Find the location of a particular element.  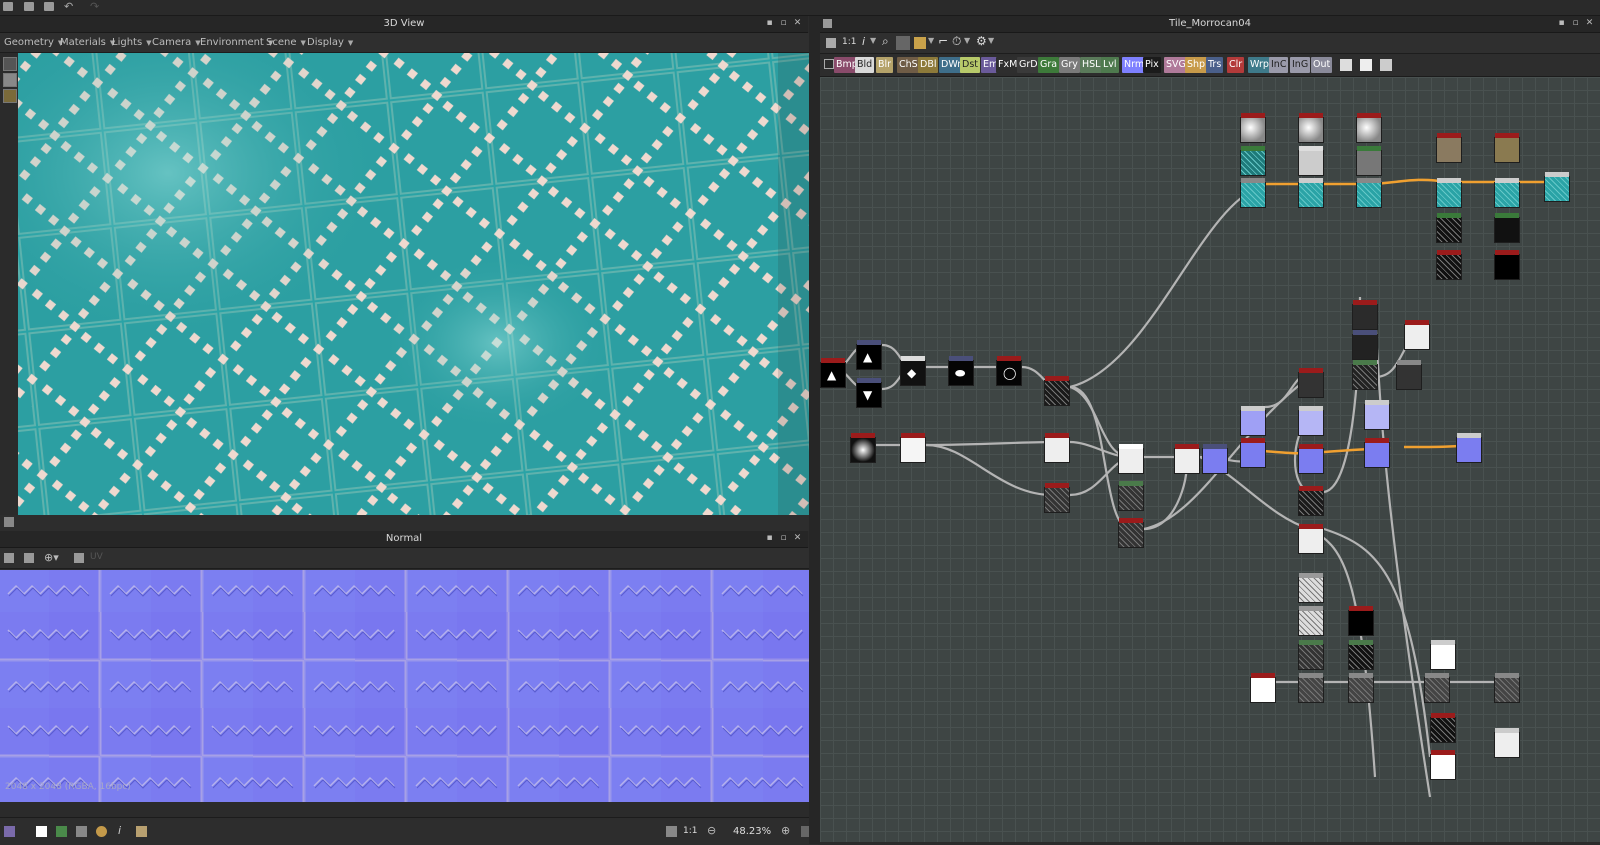

palette-btn-blr: Blr is located at coordinates (885, 65).